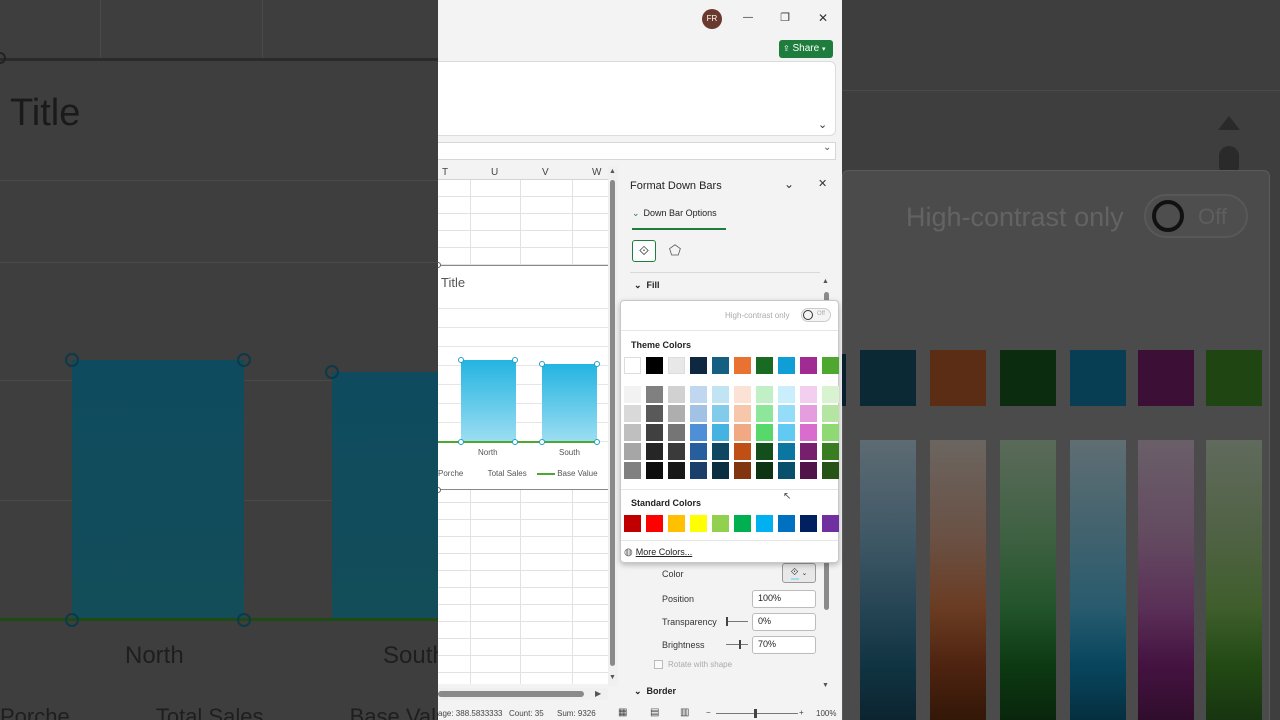  What do you see at coordinates (612, 171) in the screenshot?
I see `scroll-up-icon: ▲` at bounding box center [612, 171].